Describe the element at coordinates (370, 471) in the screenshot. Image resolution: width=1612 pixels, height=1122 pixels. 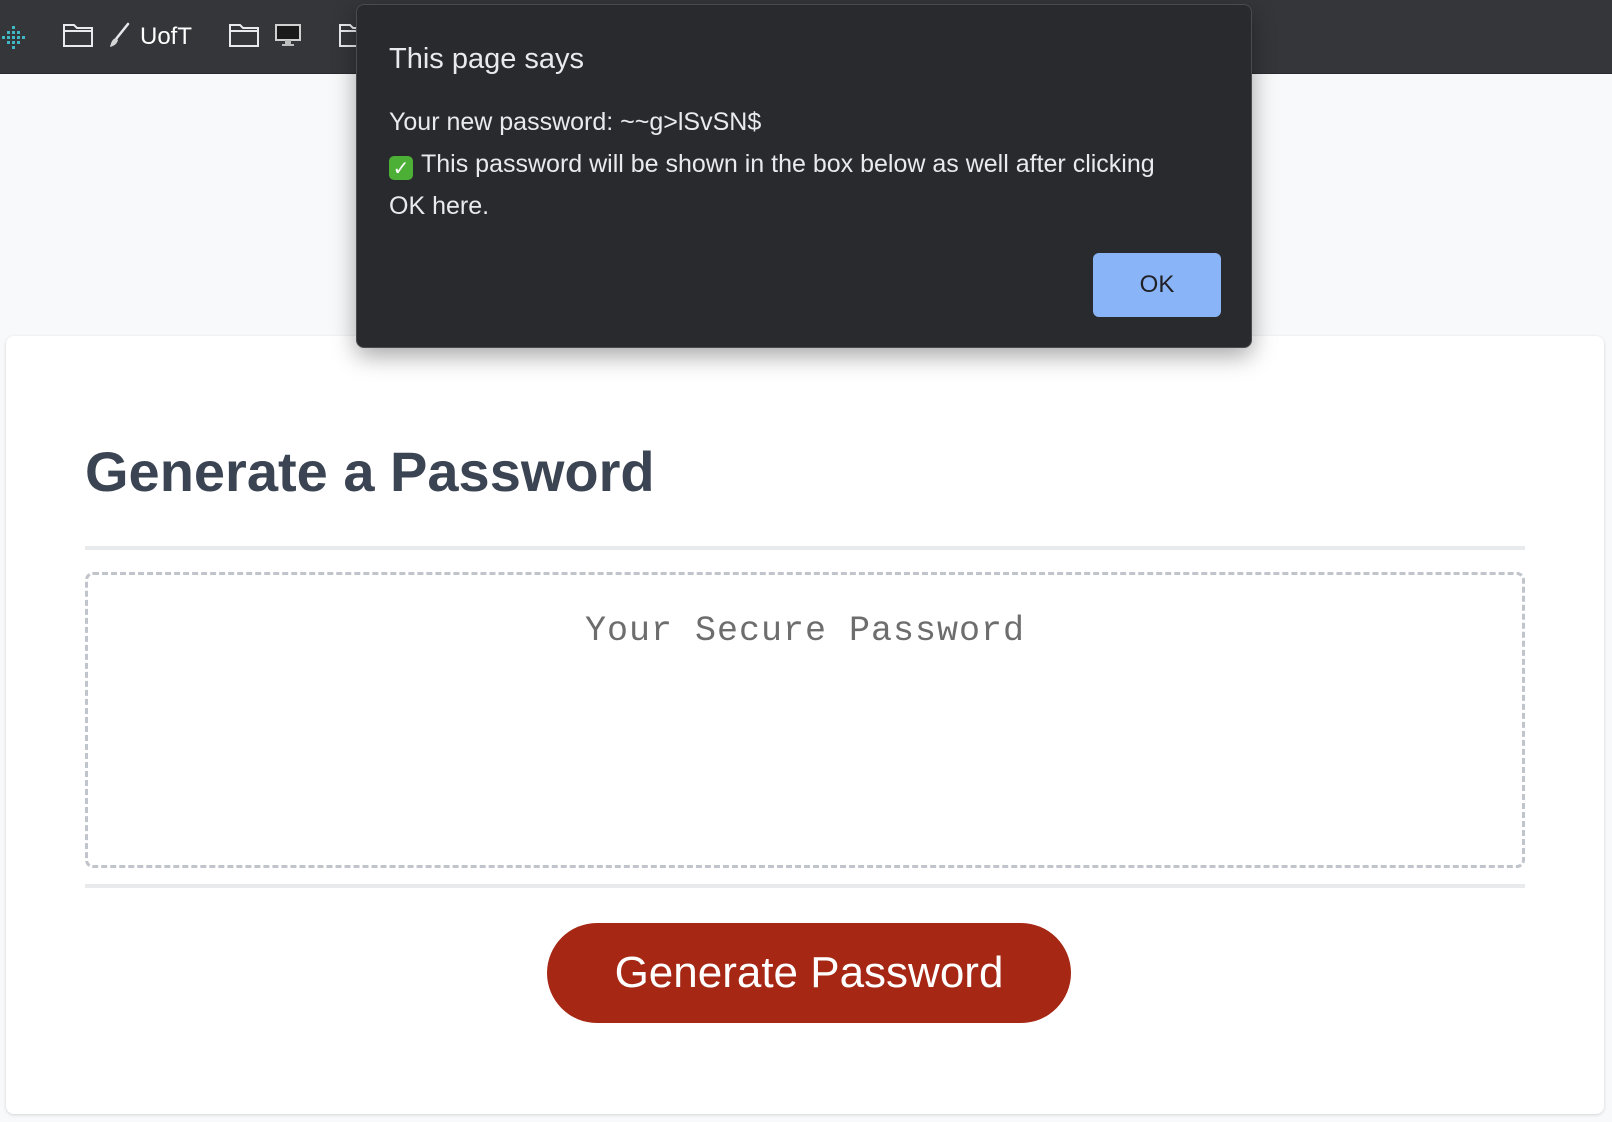
I see `page-title: Generate a Password` at that location.